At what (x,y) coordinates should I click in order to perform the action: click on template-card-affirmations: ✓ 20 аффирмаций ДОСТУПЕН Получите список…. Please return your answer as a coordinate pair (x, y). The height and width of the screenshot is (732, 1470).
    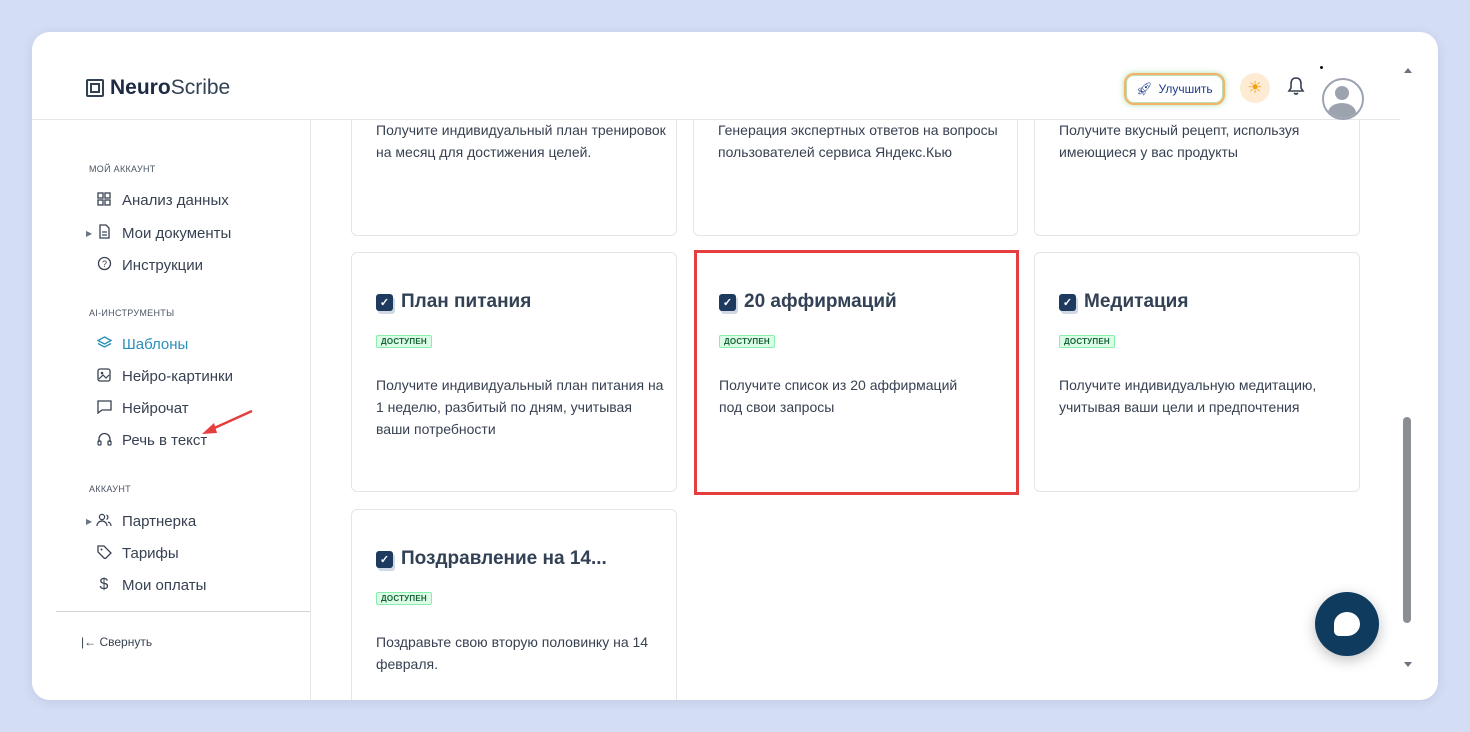
    Looking at the image, I should click on (856, 372).